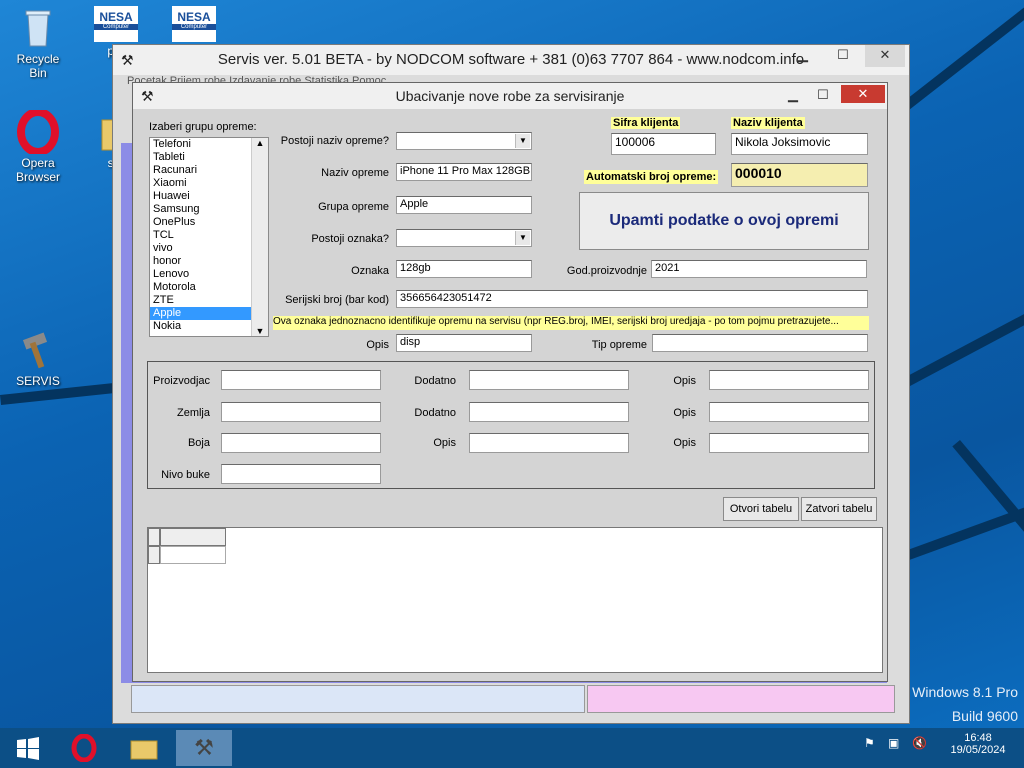  Describe the element at coordinates (768, 123) in the screenshot. I see `naziv-klijenta-label: Naziv klijenta` at that location.